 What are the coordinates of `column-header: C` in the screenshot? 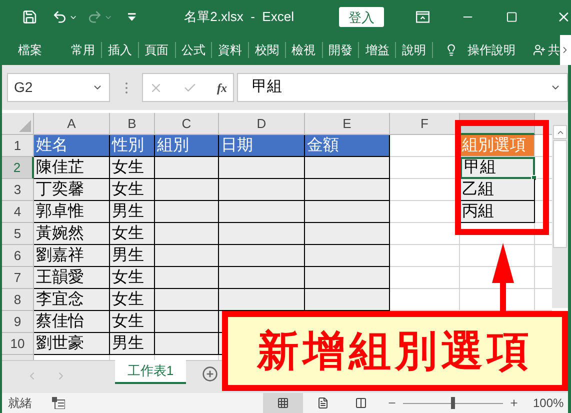 It's located at (187, 124).